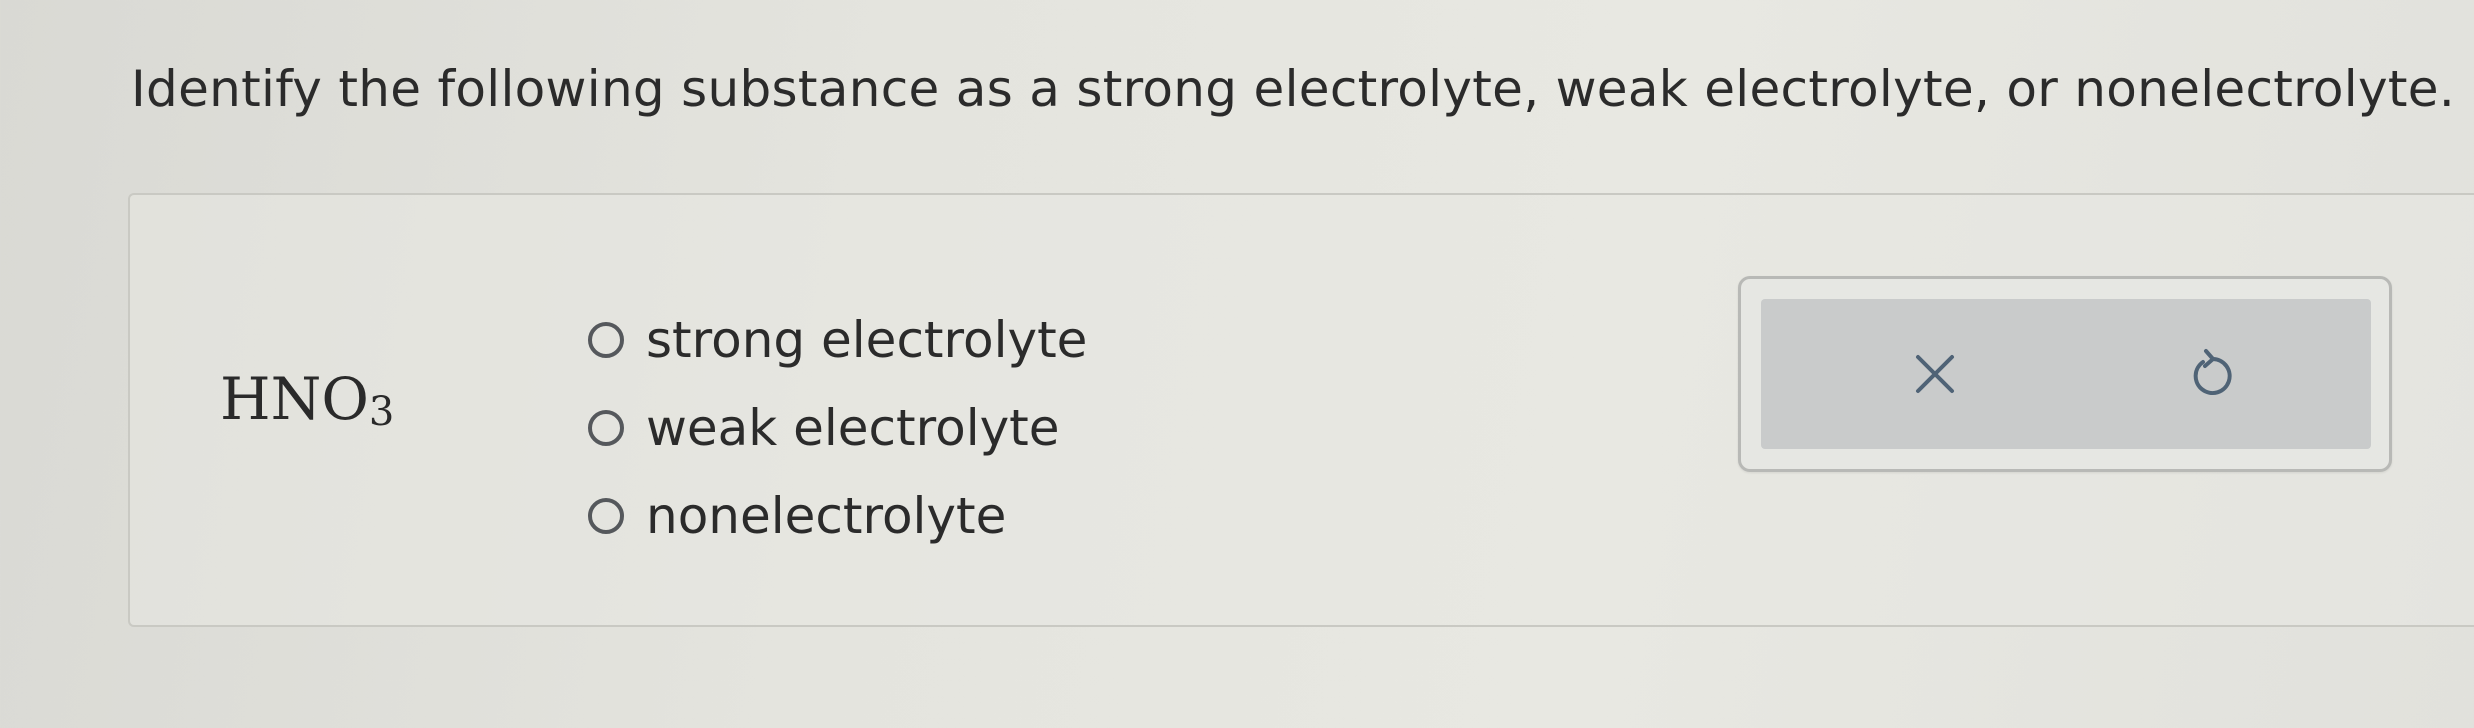 This screenshot has width=2474, height=728. I want to click on x-icon, so click(1935, 374).